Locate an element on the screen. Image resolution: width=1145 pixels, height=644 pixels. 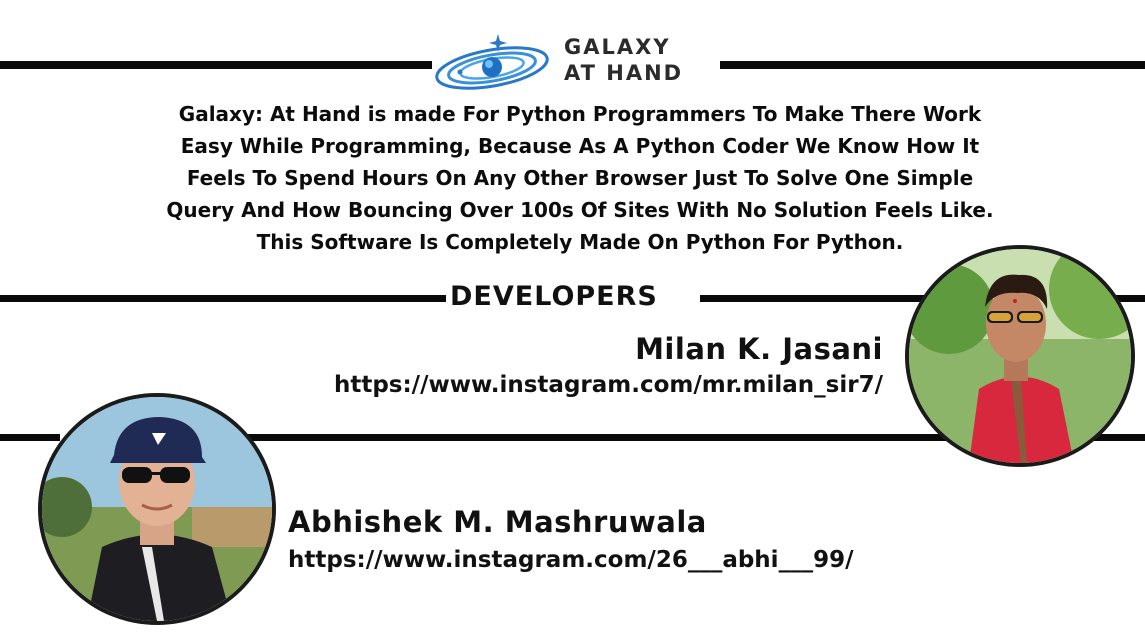
brand-line-1: GALAXY is located at coordinates (617, 47).